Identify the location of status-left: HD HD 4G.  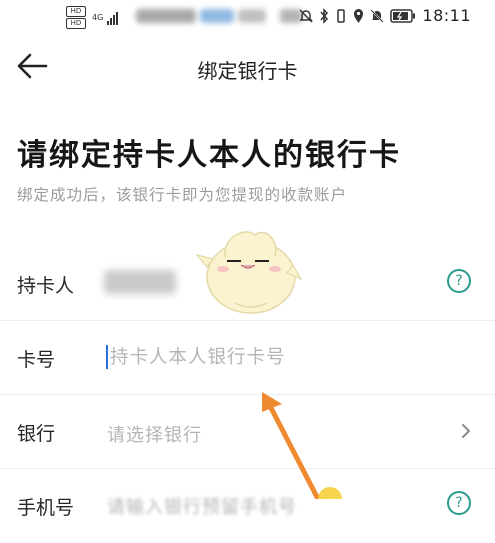
(92, 17).